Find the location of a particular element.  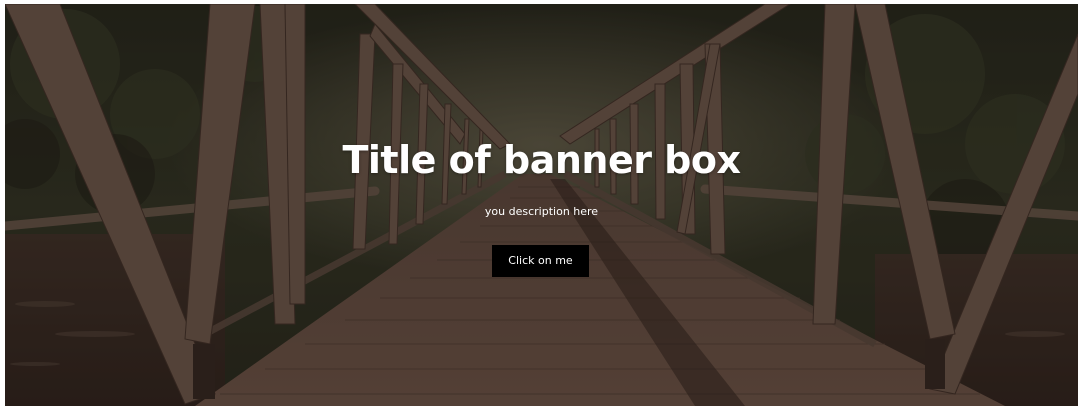

banner-title: Title of banner box is located at coordinates (541, 160).